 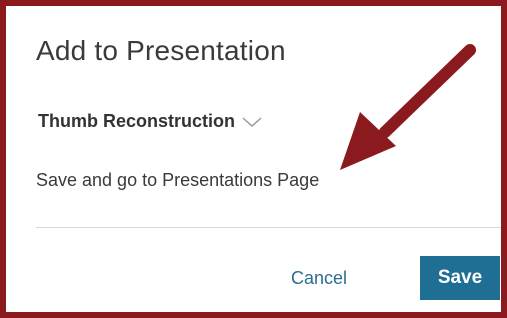 I want to click on save-and-go-link: Save and go to Presentations Page, so click(x=177, y=180).